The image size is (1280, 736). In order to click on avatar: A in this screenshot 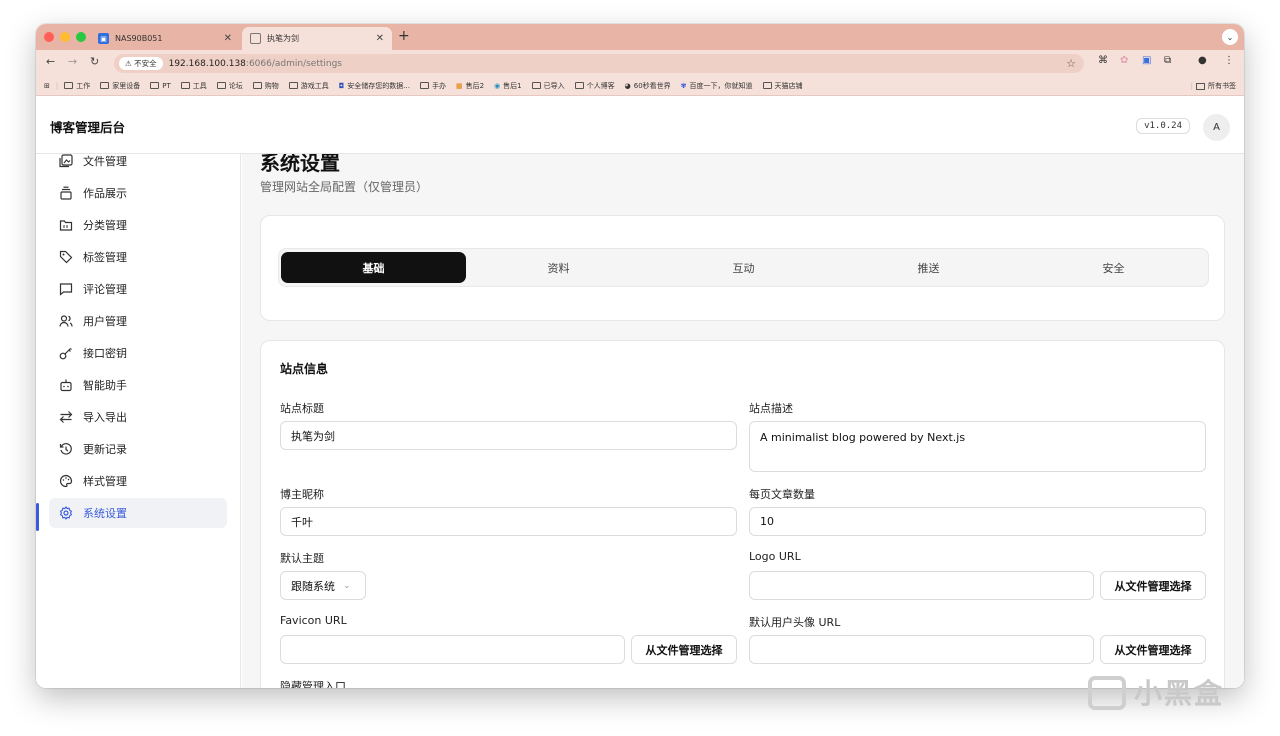, I will do `click(1216, 127)`.